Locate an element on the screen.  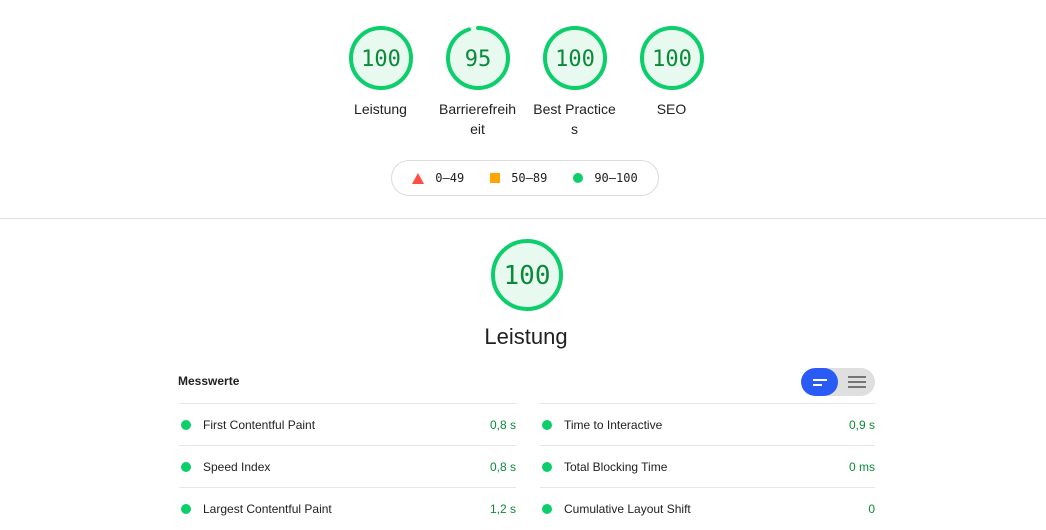
gauge-best-practices-ring: 100 is located at coordinates (574, 58).